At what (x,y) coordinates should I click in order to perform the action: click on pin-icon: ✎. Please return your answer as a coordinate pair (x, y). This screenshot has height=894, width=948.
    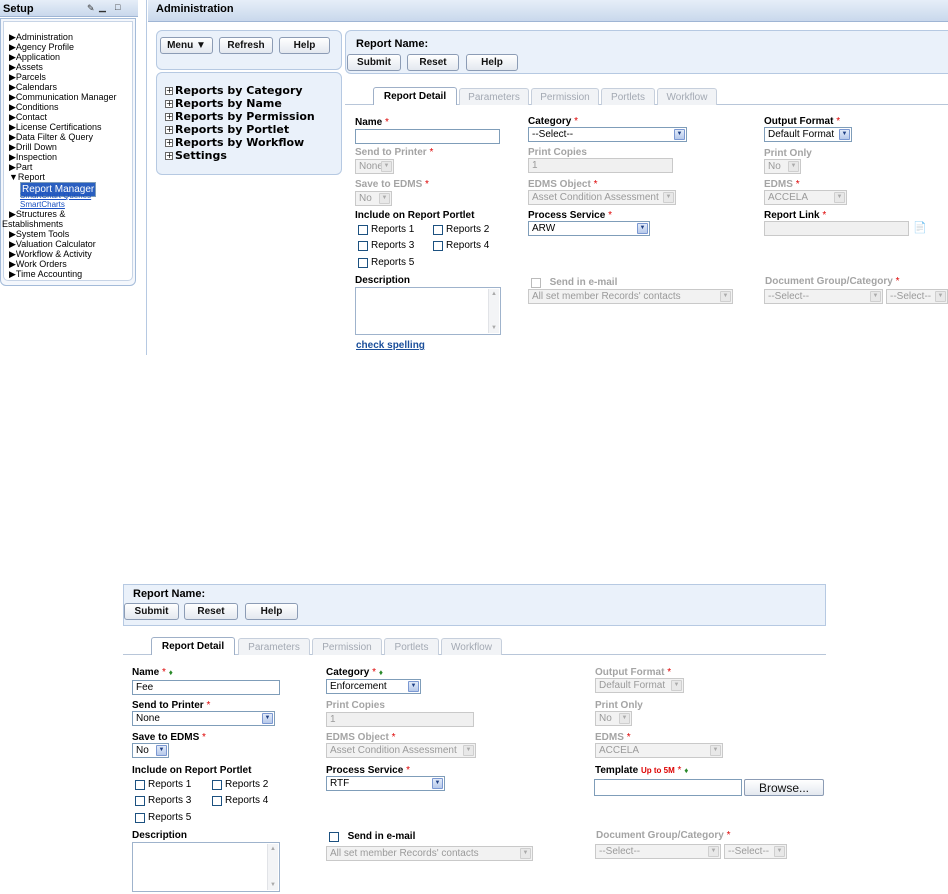
    Looking at the image, I should click on (91, 8).